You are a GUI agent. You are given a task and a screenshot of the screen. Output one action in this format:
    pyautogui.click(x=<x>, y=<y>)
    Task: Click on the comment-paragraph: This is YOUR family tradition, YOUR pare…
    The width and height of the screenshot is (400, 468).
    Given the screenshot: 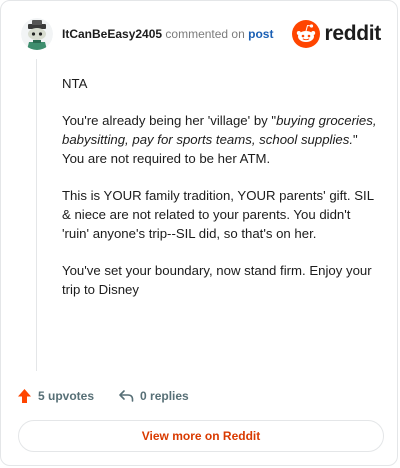 What is the action you would take?
    pyautogui.click(x=218, y=214)
    